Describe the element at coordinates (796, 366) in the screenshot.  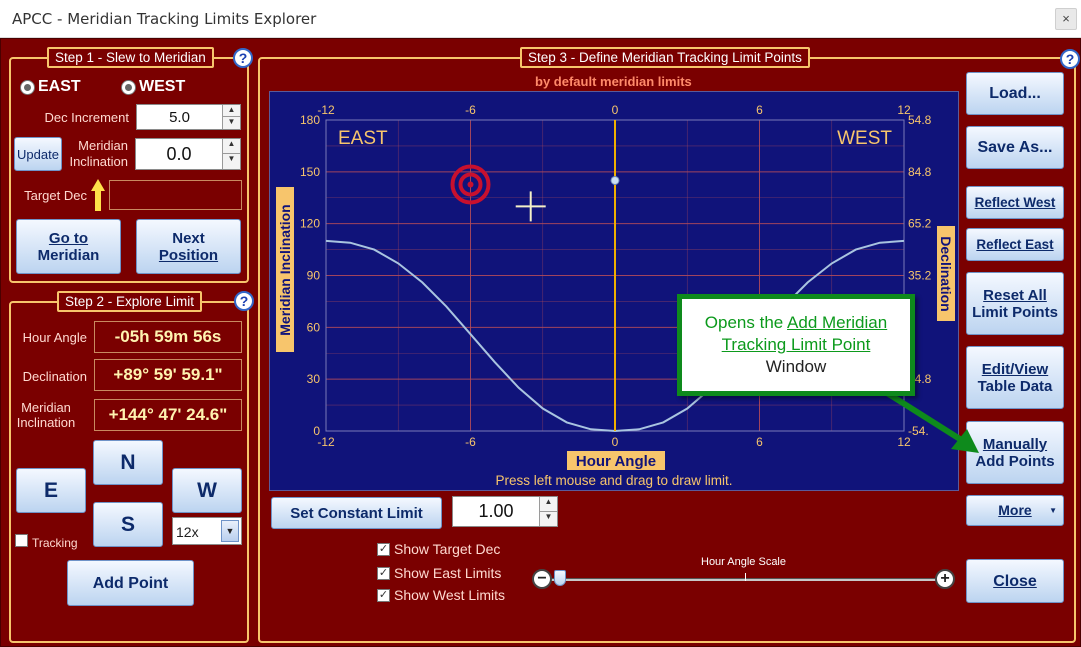
I see `callout-text-3: Window` at that location.